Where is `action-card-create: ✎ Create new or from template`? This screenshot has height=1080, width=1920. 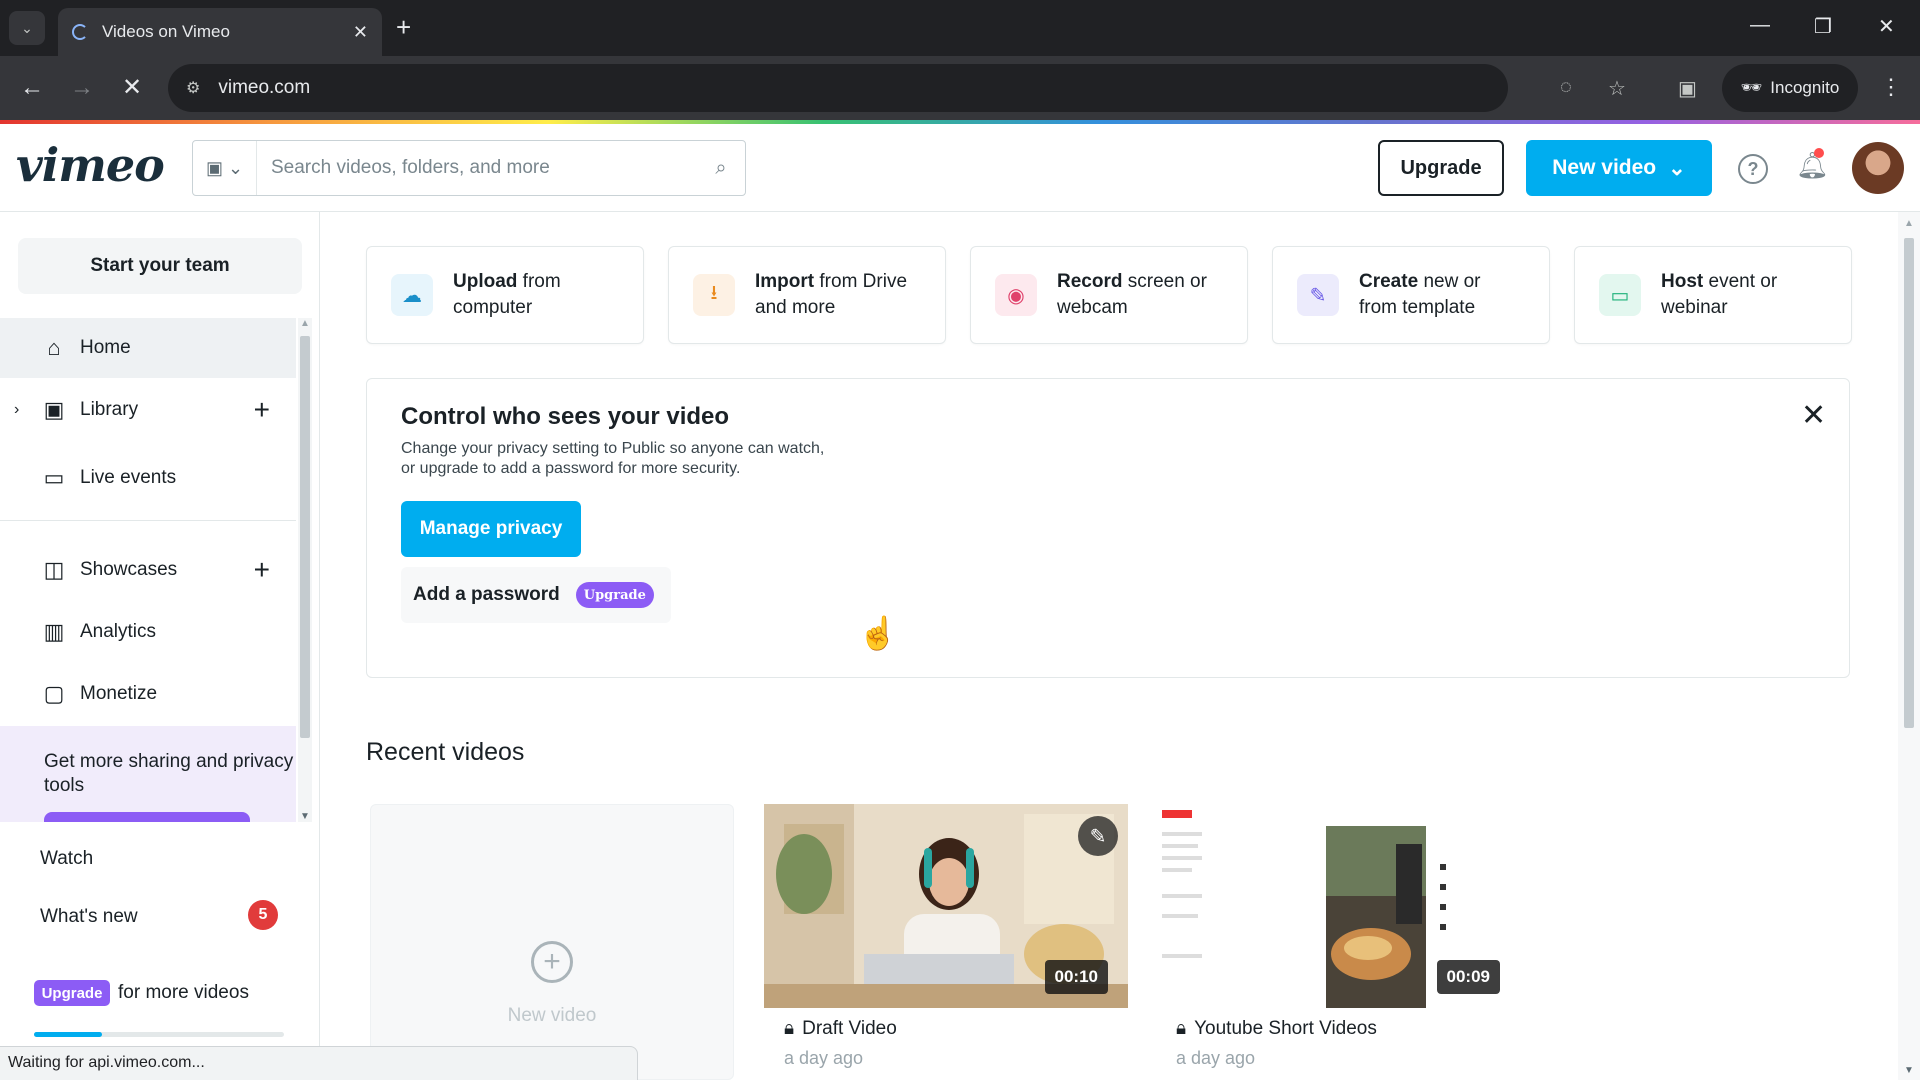
action-card-create: ✎ Create new or from template is located at coordinates (1411, 295).